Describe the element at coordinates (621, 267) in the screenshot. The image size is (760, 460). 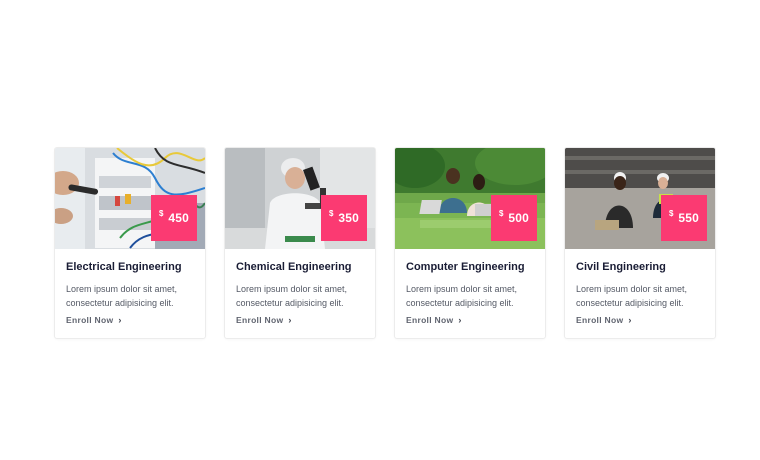
I see `course-title: Civil Engineering` at that location.